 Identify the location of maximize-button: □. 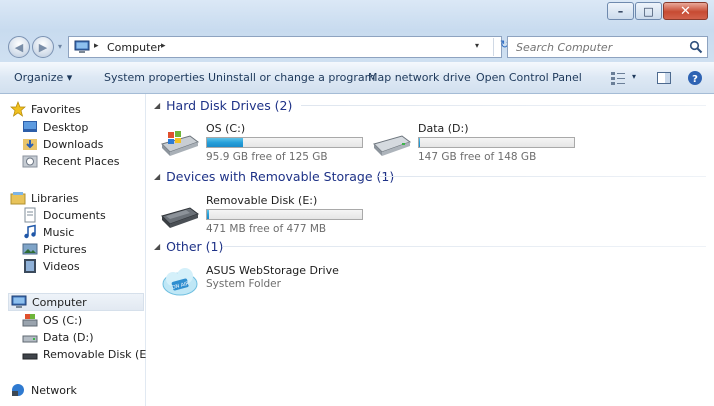
(648, 11).